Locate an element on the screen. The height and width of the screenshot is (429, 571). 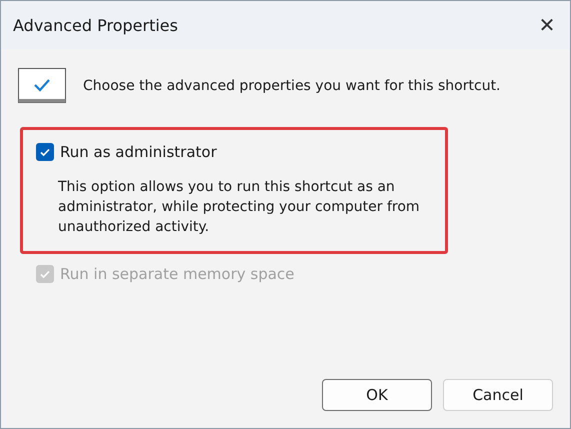
cancel-button: Cancel is located at coordinates (498, 395).